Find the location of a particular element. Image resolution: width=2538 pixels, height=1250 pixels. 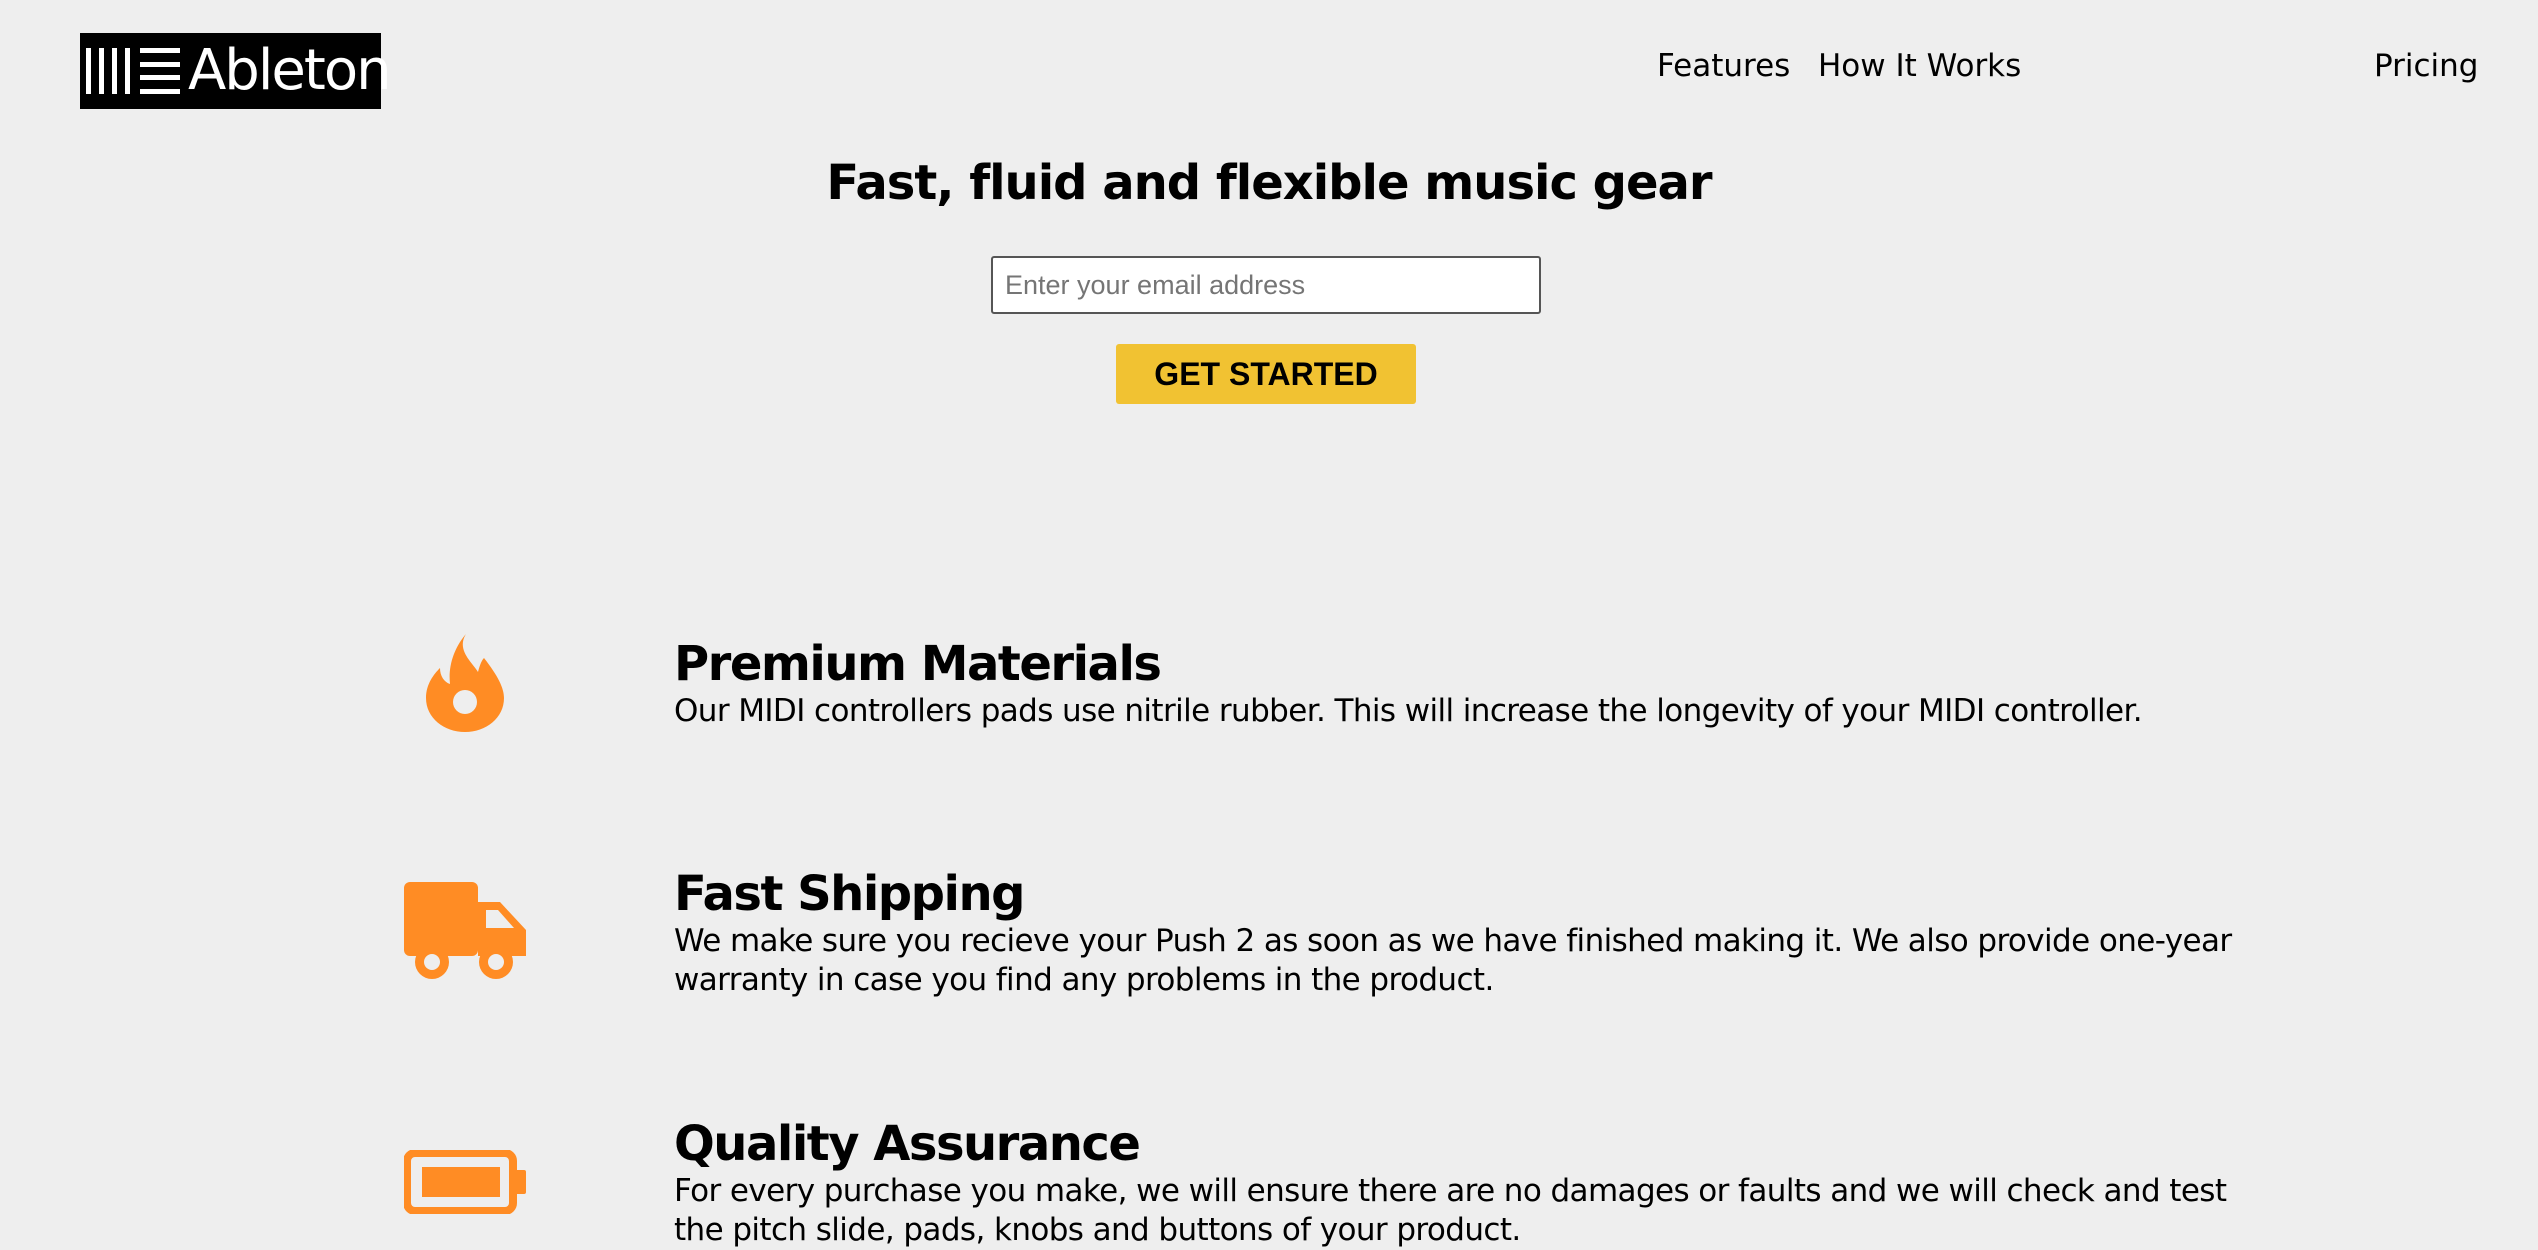

email-input is located at coordinates (1266, 285).